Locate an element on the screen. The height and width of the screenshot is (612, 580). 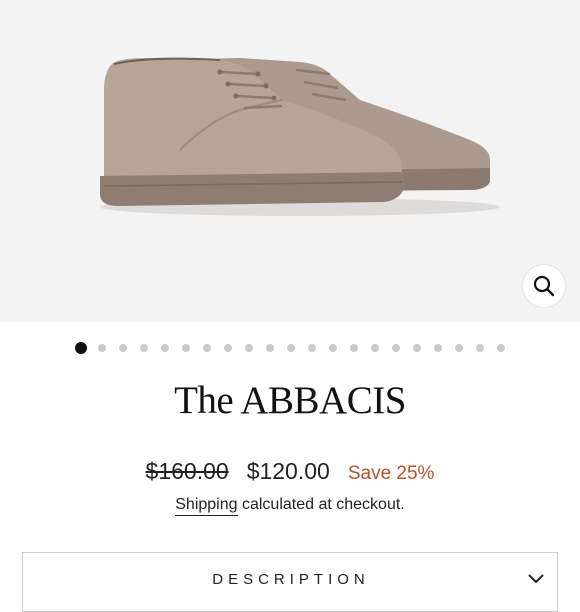
shipping-note: Shipping calculated at checkout. is located at coordinates (290, 506).